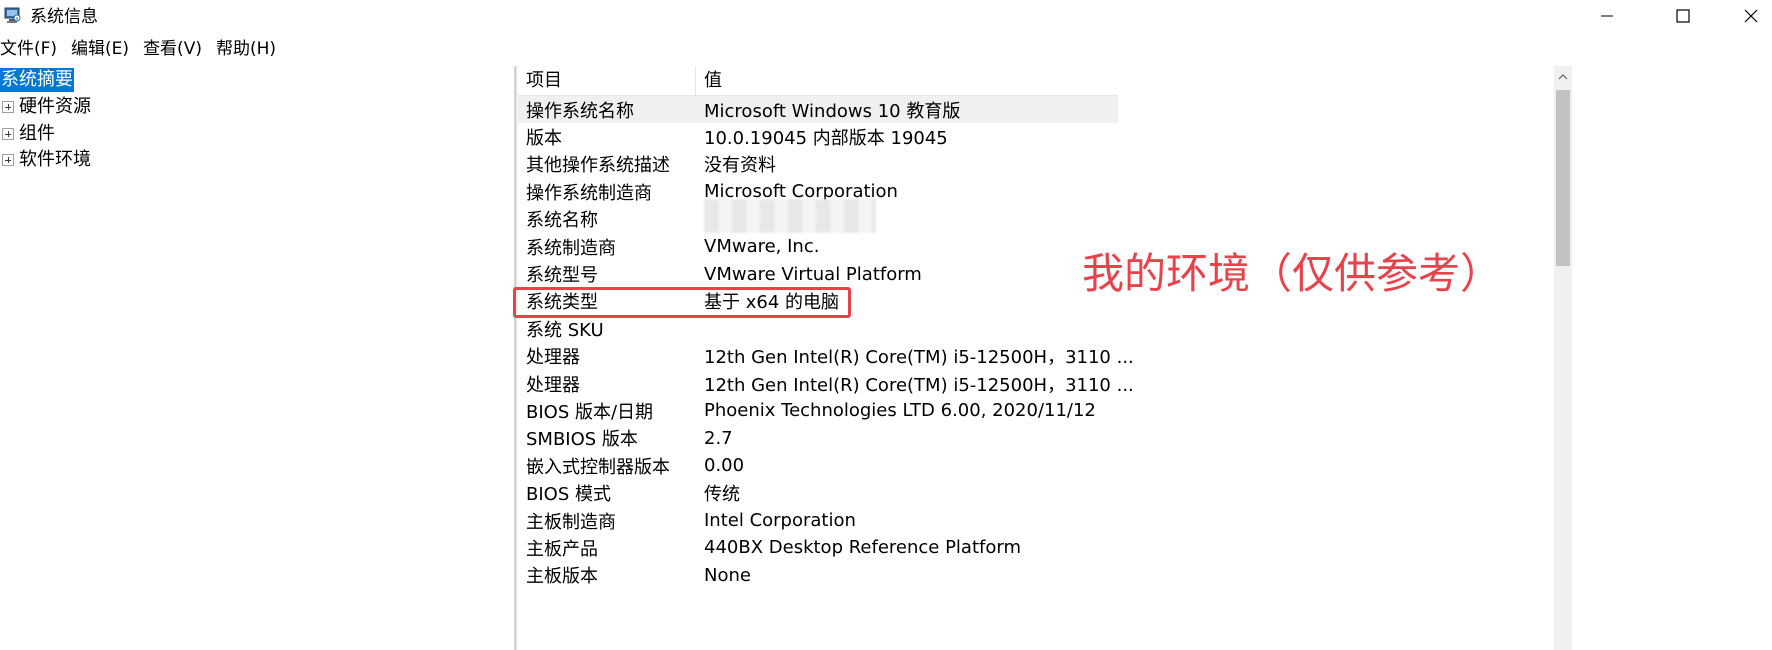 Image resolution: width=1772 pixels, height=650 pixels. I want to click on tree-item-system-summary: 系统摘要, so click(37, 80).